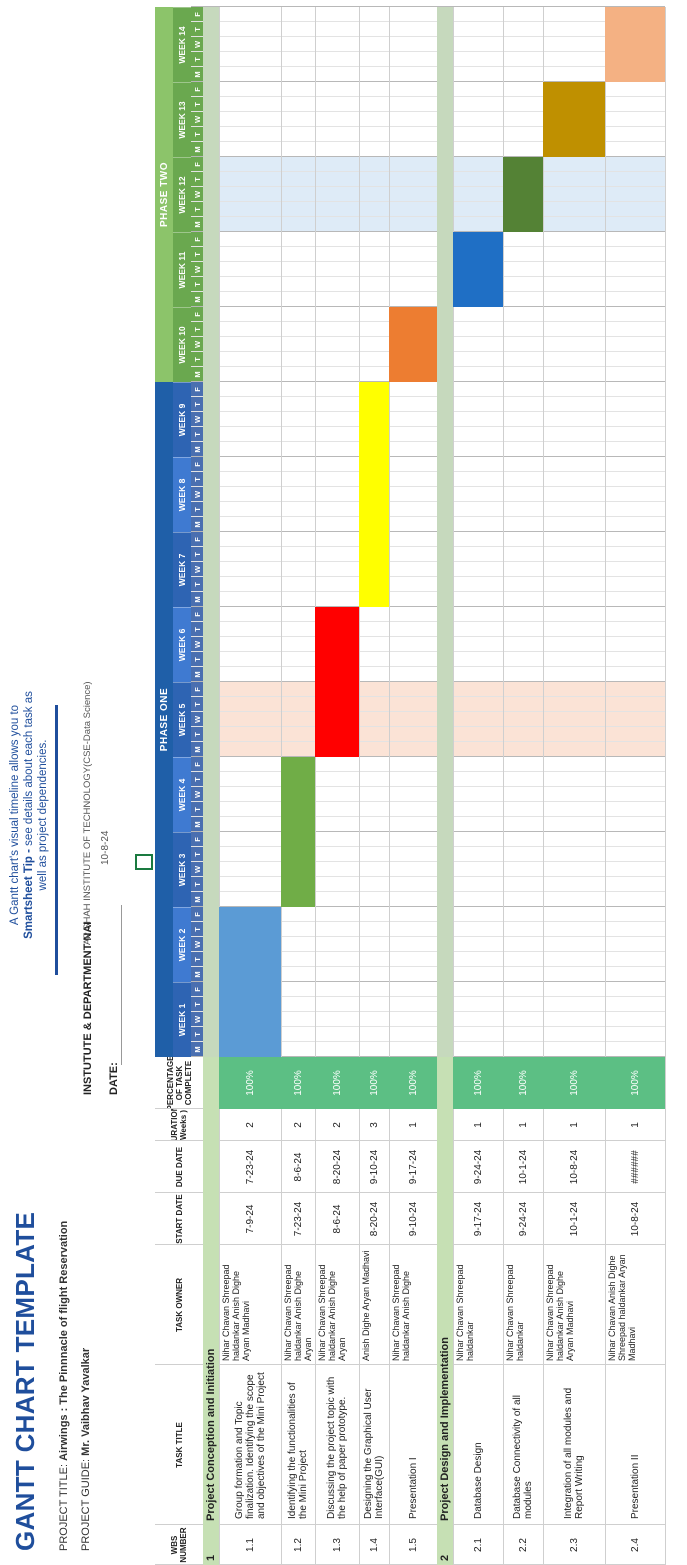 The height and width of the screenshot is (1565, 687). I want to click on task-wbs: 1.1, so click(250, 1545).